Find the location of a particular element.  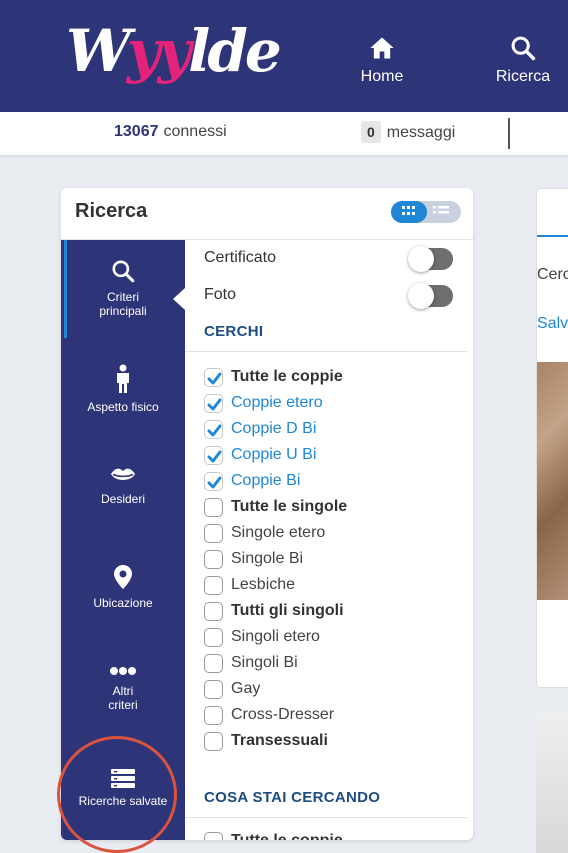

tab-label-line2: principali is located at coordinates (123, 311).